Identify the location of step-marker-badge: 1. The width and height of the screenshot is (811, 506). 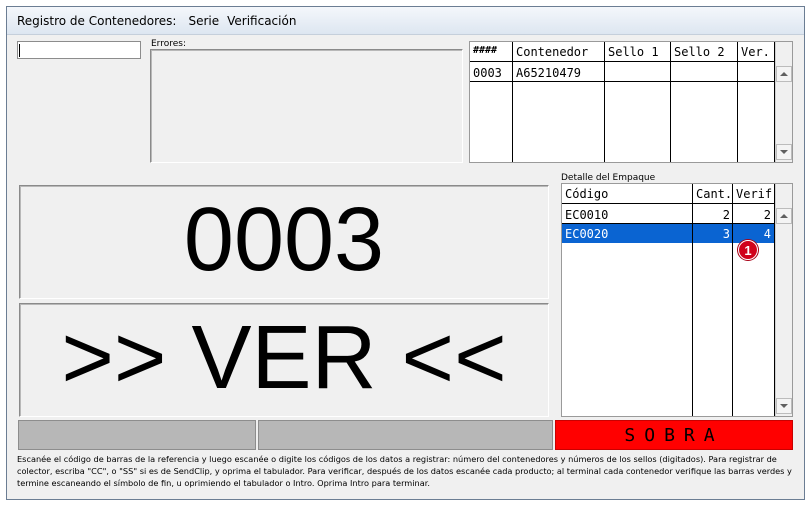
(748, 250).